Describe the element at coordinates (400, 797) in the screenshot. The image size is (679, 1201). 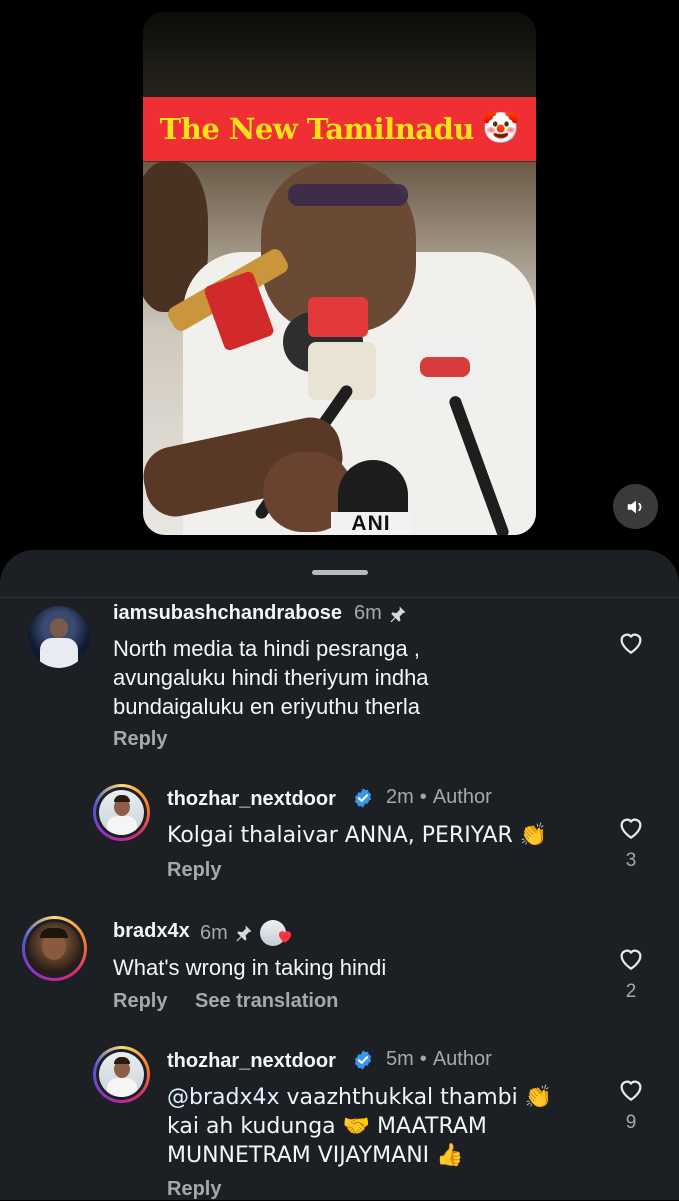
I see `comment-time: 2m` at that location.